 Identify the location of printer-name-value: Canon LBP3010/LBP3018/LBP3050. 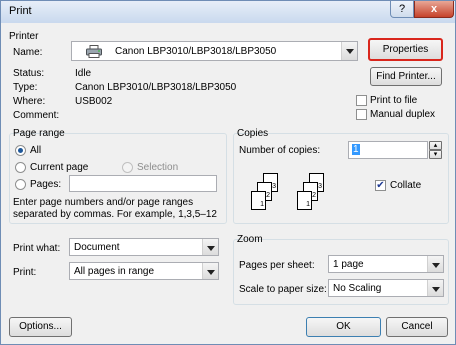
(196, 51).